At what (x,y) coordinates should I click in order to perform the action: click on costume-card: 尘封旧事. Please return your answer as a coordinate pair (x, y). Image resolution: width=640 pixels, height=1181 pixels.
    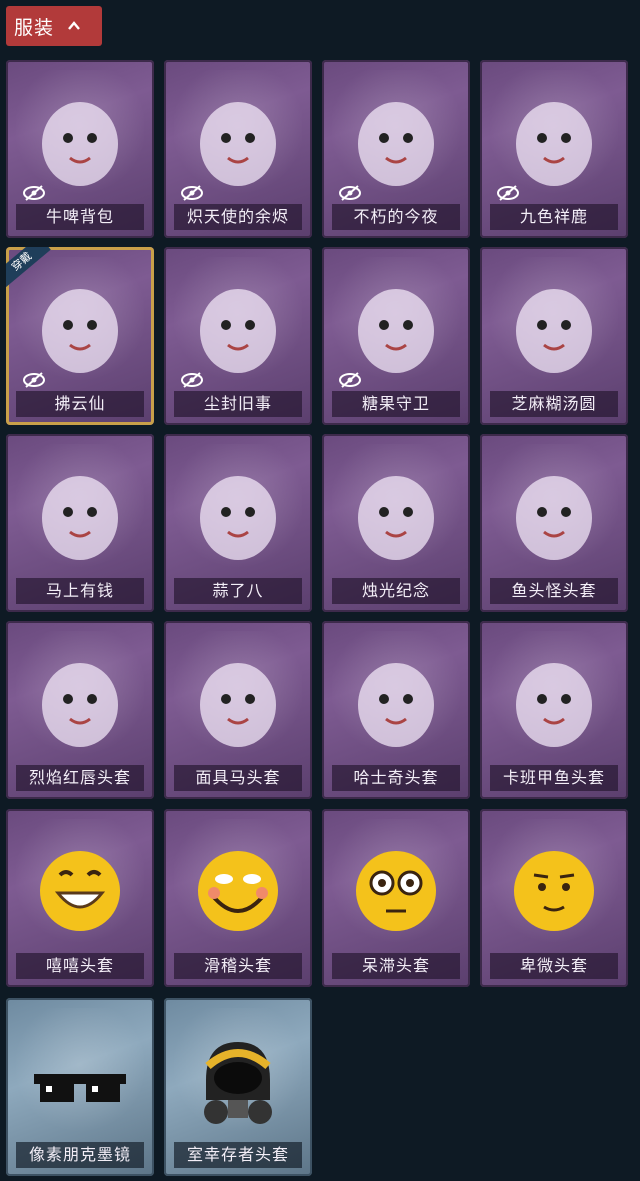
    Looking at the image, I should click on (238, 336).